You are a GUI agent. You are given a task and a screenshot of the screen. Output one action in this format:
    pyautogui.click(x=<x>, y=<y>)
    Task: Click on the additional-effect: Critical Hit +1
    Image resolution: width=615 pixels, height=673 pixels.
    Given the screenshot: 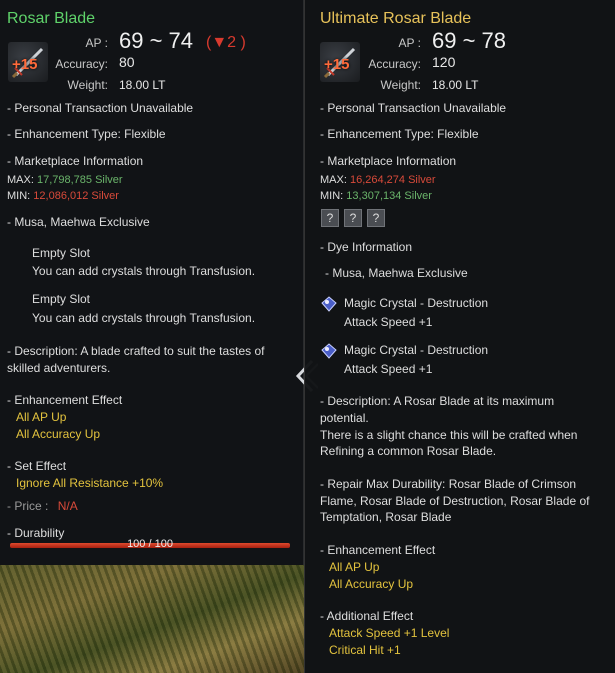 What is the action you would take?
    pyautogui.click(x=365, y=650)
    